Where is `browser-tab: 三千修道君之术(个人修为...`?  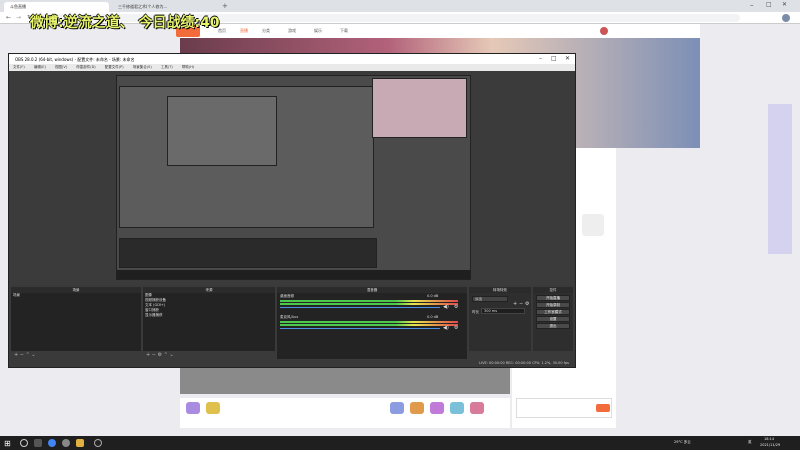
browser-tab: 三千修道君之术(个人修为... is located at coordinates (164, 7).